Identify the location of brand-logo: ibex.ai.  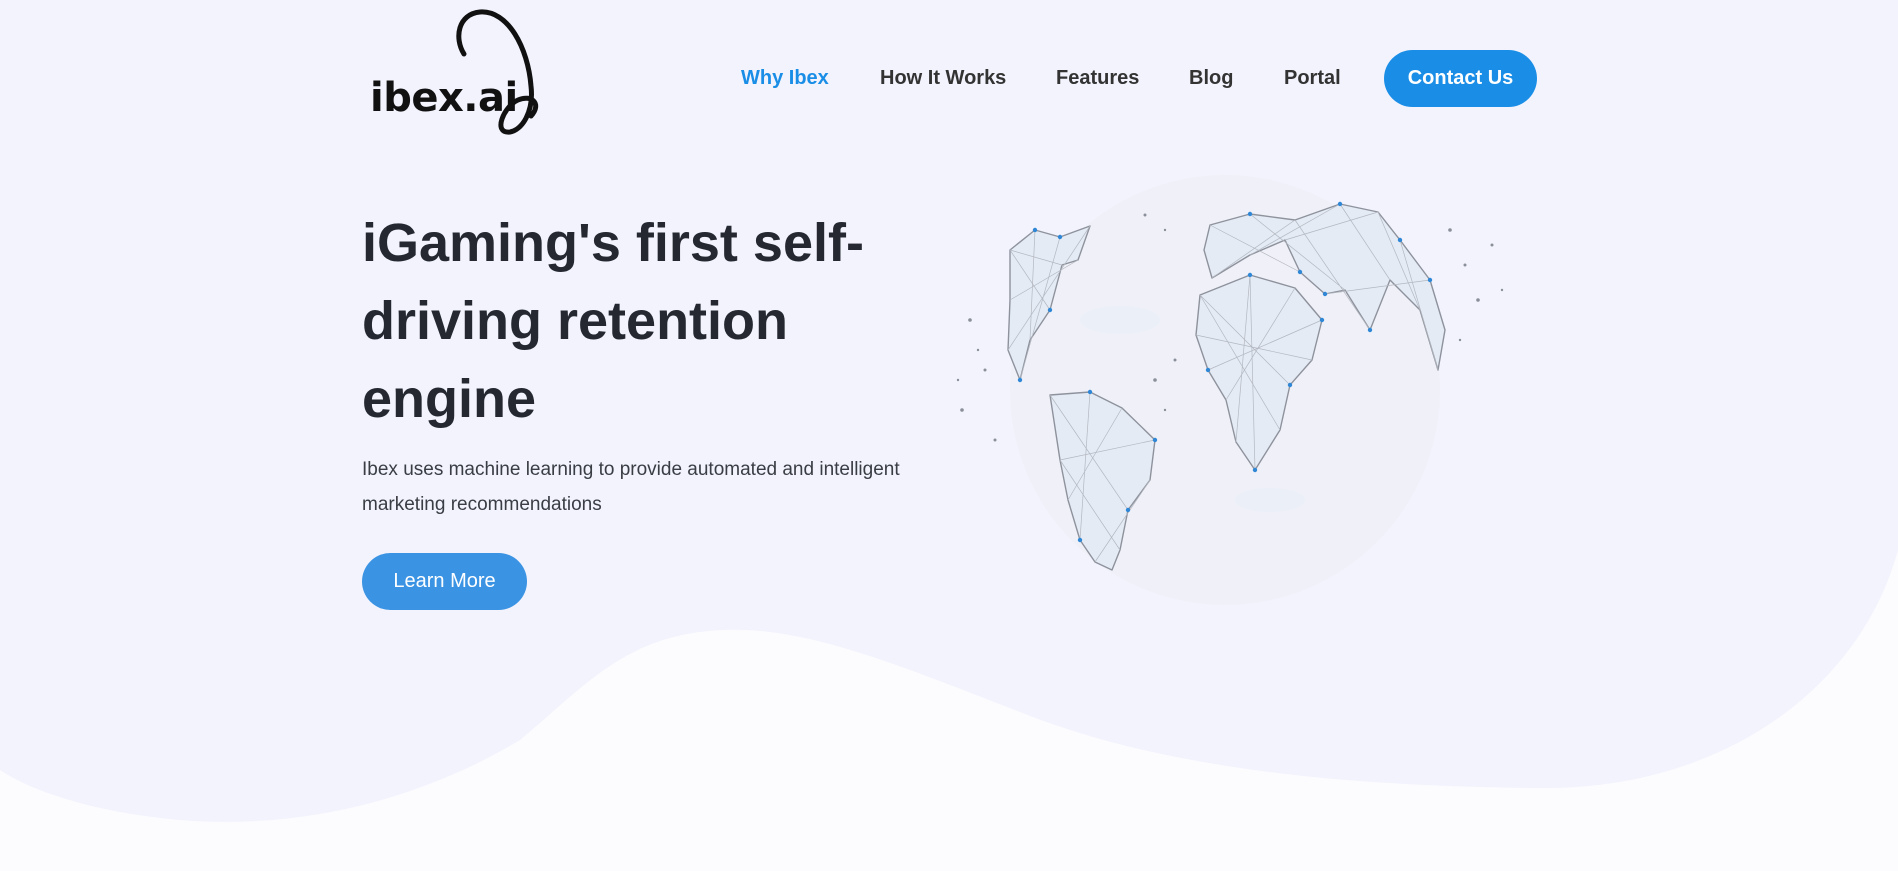
(463, 73).